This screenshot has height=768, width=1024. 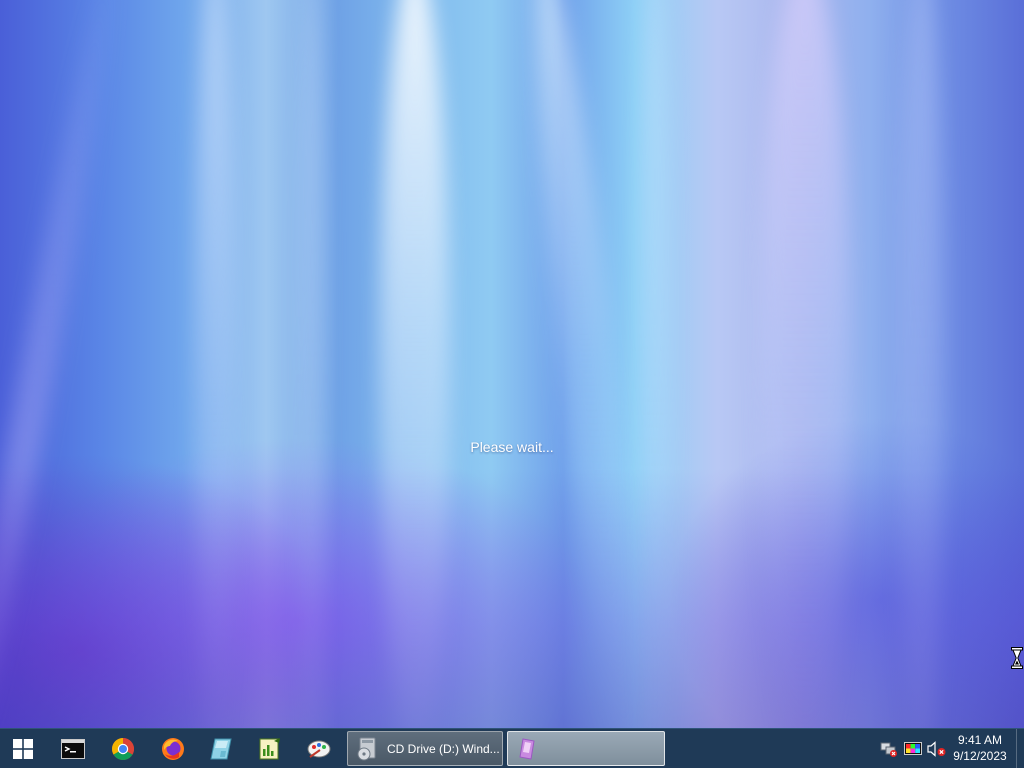 I want to click on chrome-icon, so click(x=123, y=748).